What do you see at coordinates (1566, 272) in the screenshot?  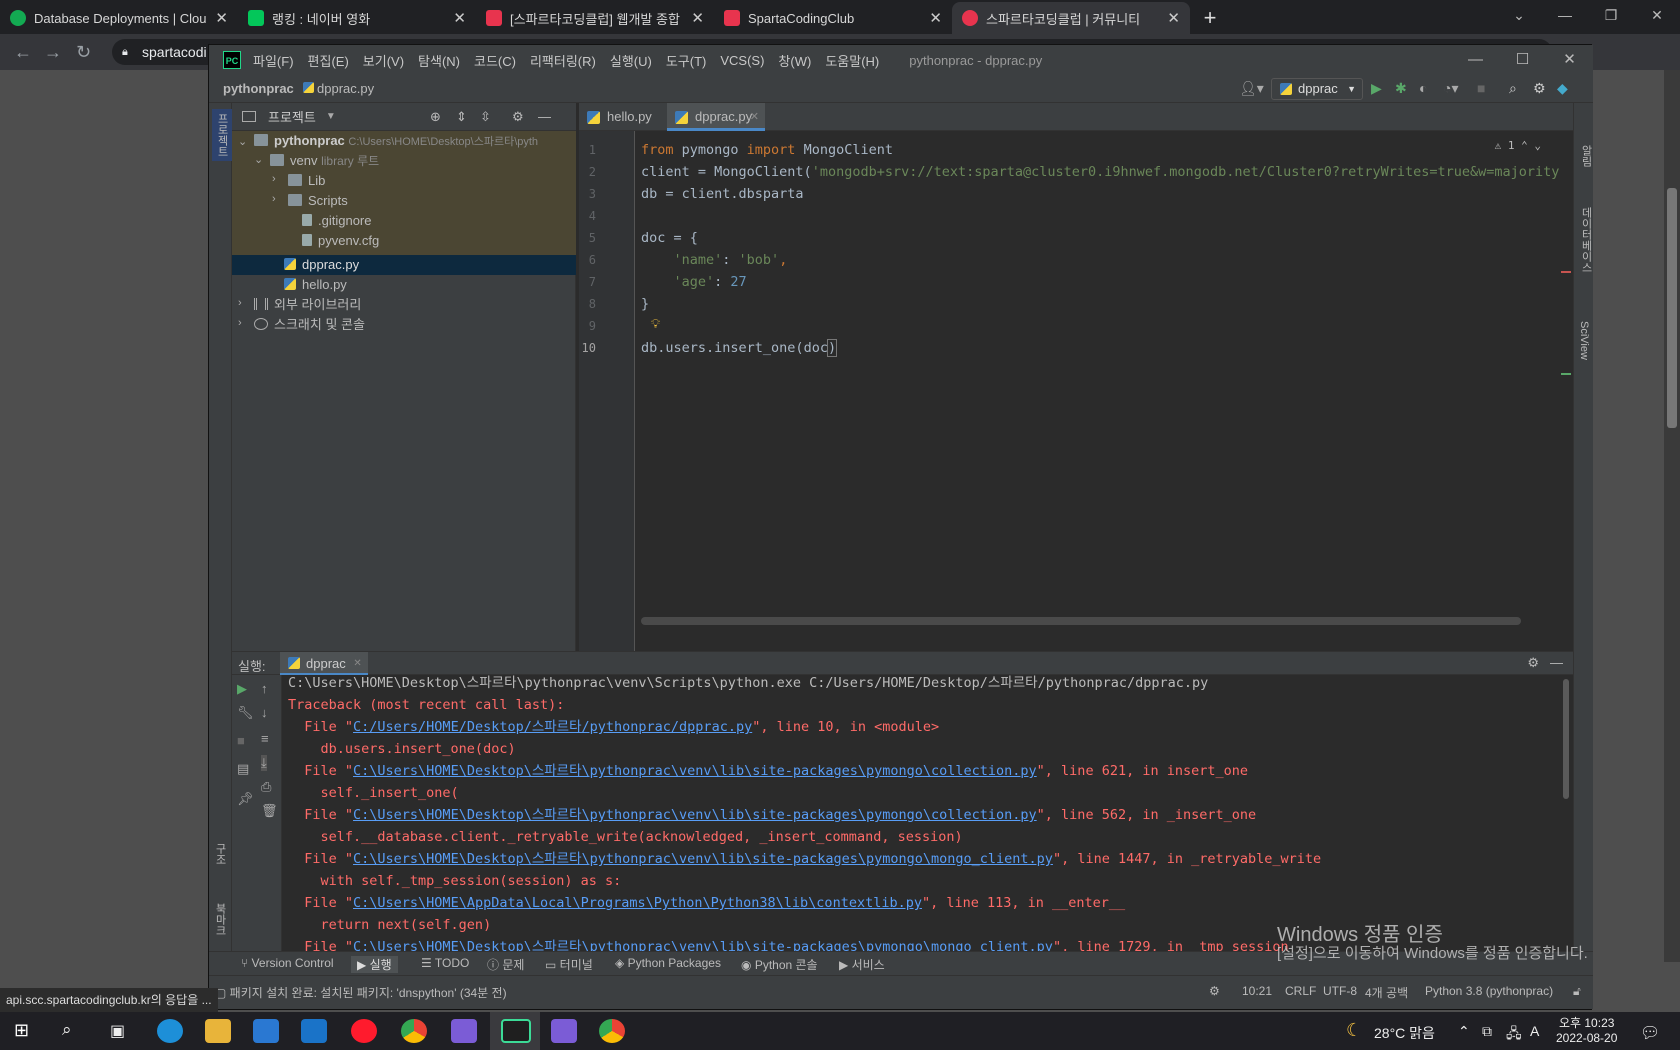 I see `error-marker` at bounding box center [1566, 272].